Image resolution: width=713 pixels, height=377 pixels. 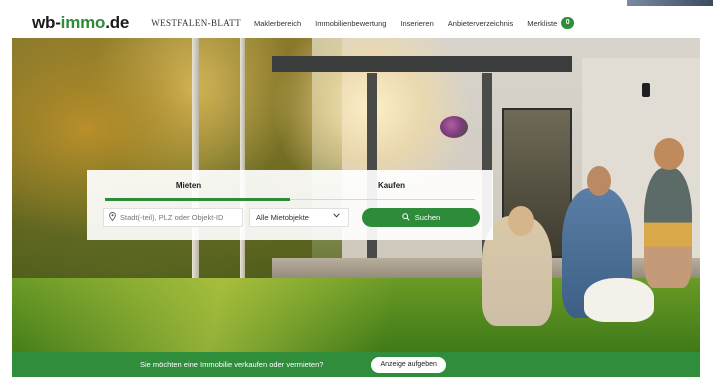 I want to click on woman-head, so click(x=521, y=221).